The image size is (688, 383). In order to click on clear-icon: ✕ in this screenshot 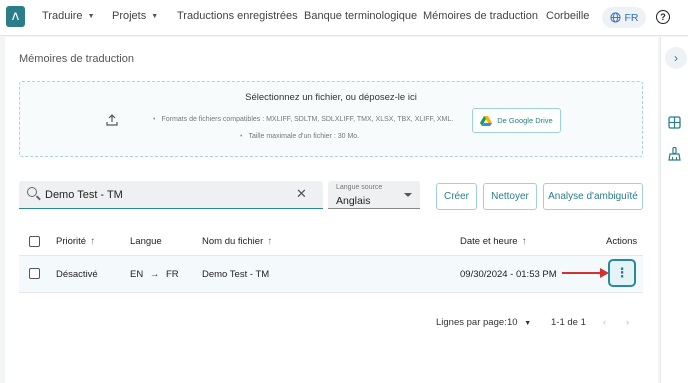, I will do `click(301, 194)`.